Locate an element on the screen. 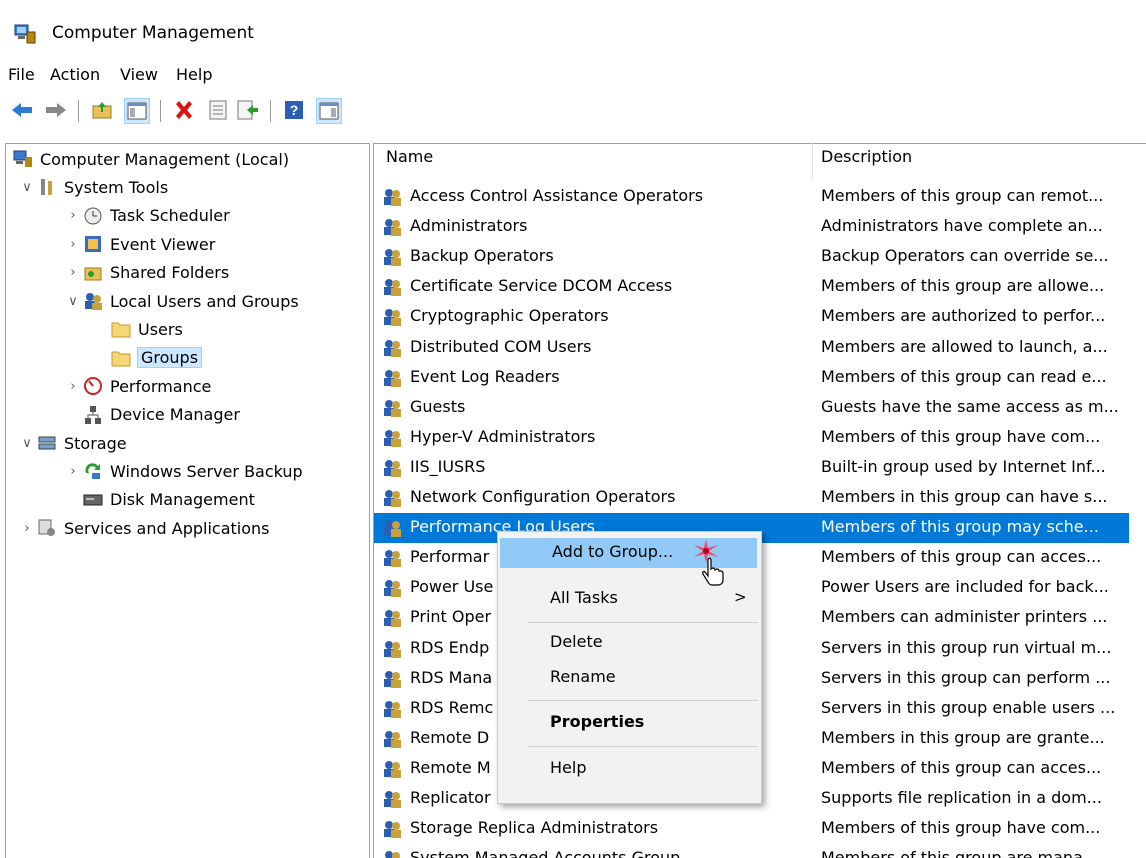 Image resolution: width=1146 pixels, height=858 pixels. tree-item-storage: ∨ Storage is located at coordinates (72, 443).